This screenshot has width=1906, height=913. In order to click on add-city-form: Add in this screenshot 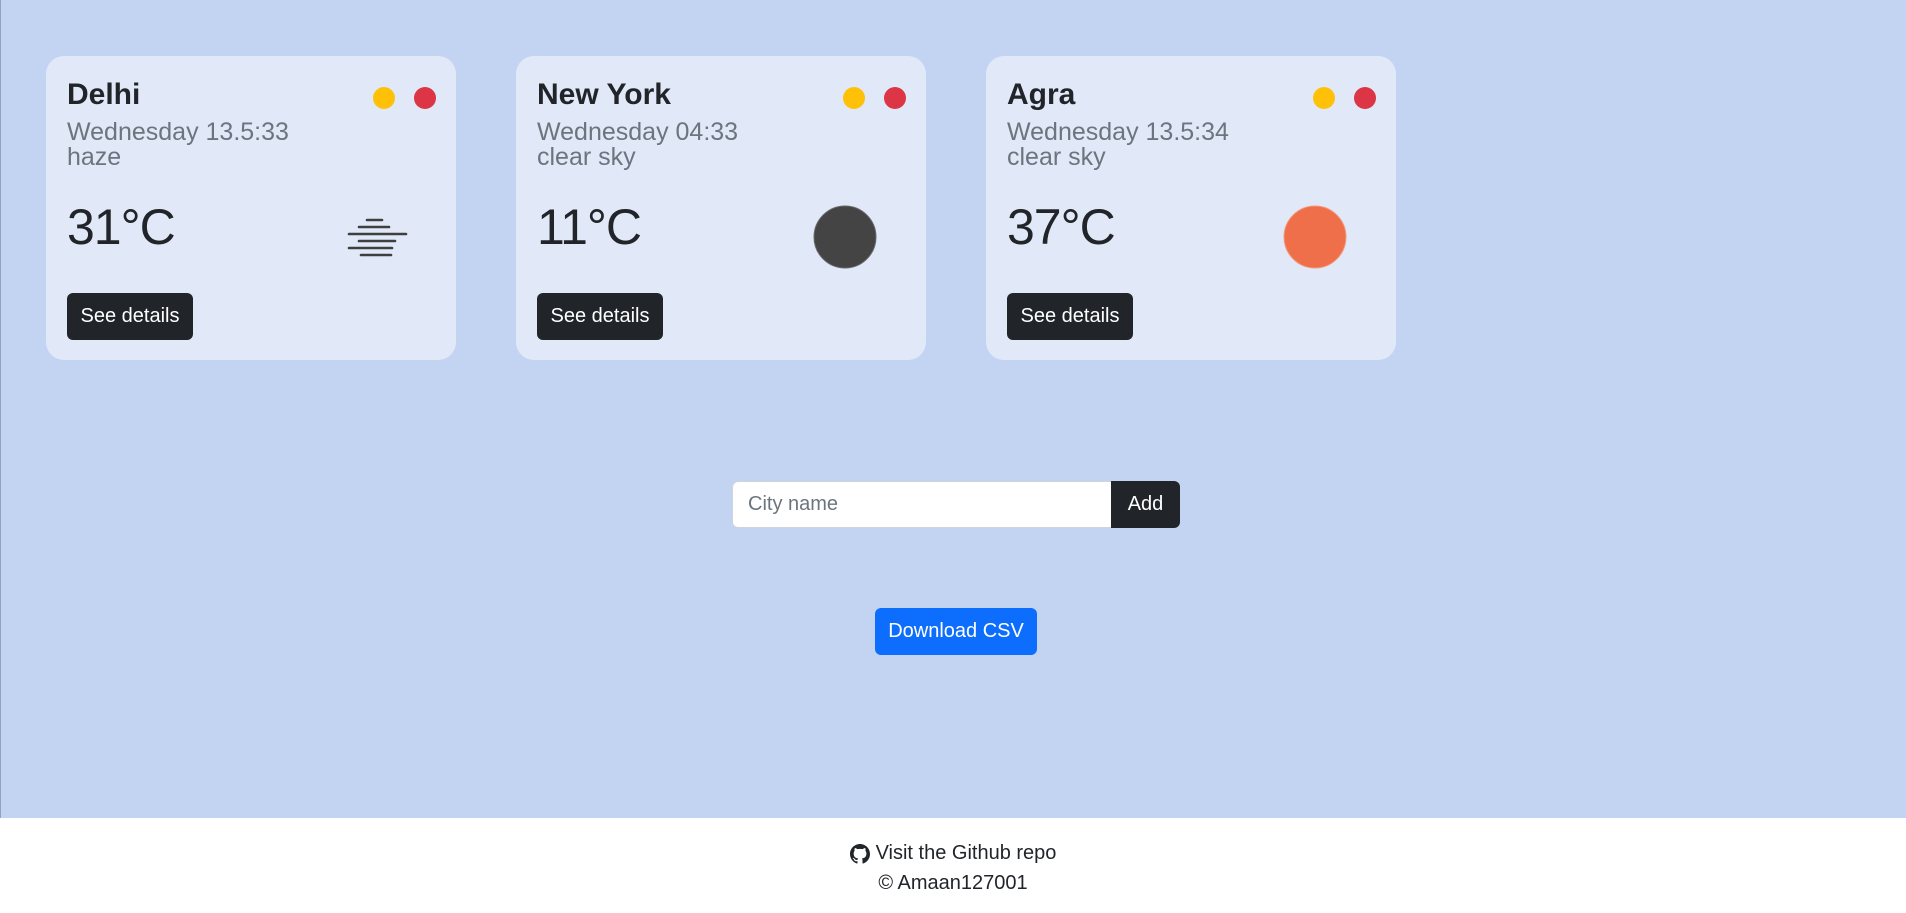, I will do `click(956, 504)`.